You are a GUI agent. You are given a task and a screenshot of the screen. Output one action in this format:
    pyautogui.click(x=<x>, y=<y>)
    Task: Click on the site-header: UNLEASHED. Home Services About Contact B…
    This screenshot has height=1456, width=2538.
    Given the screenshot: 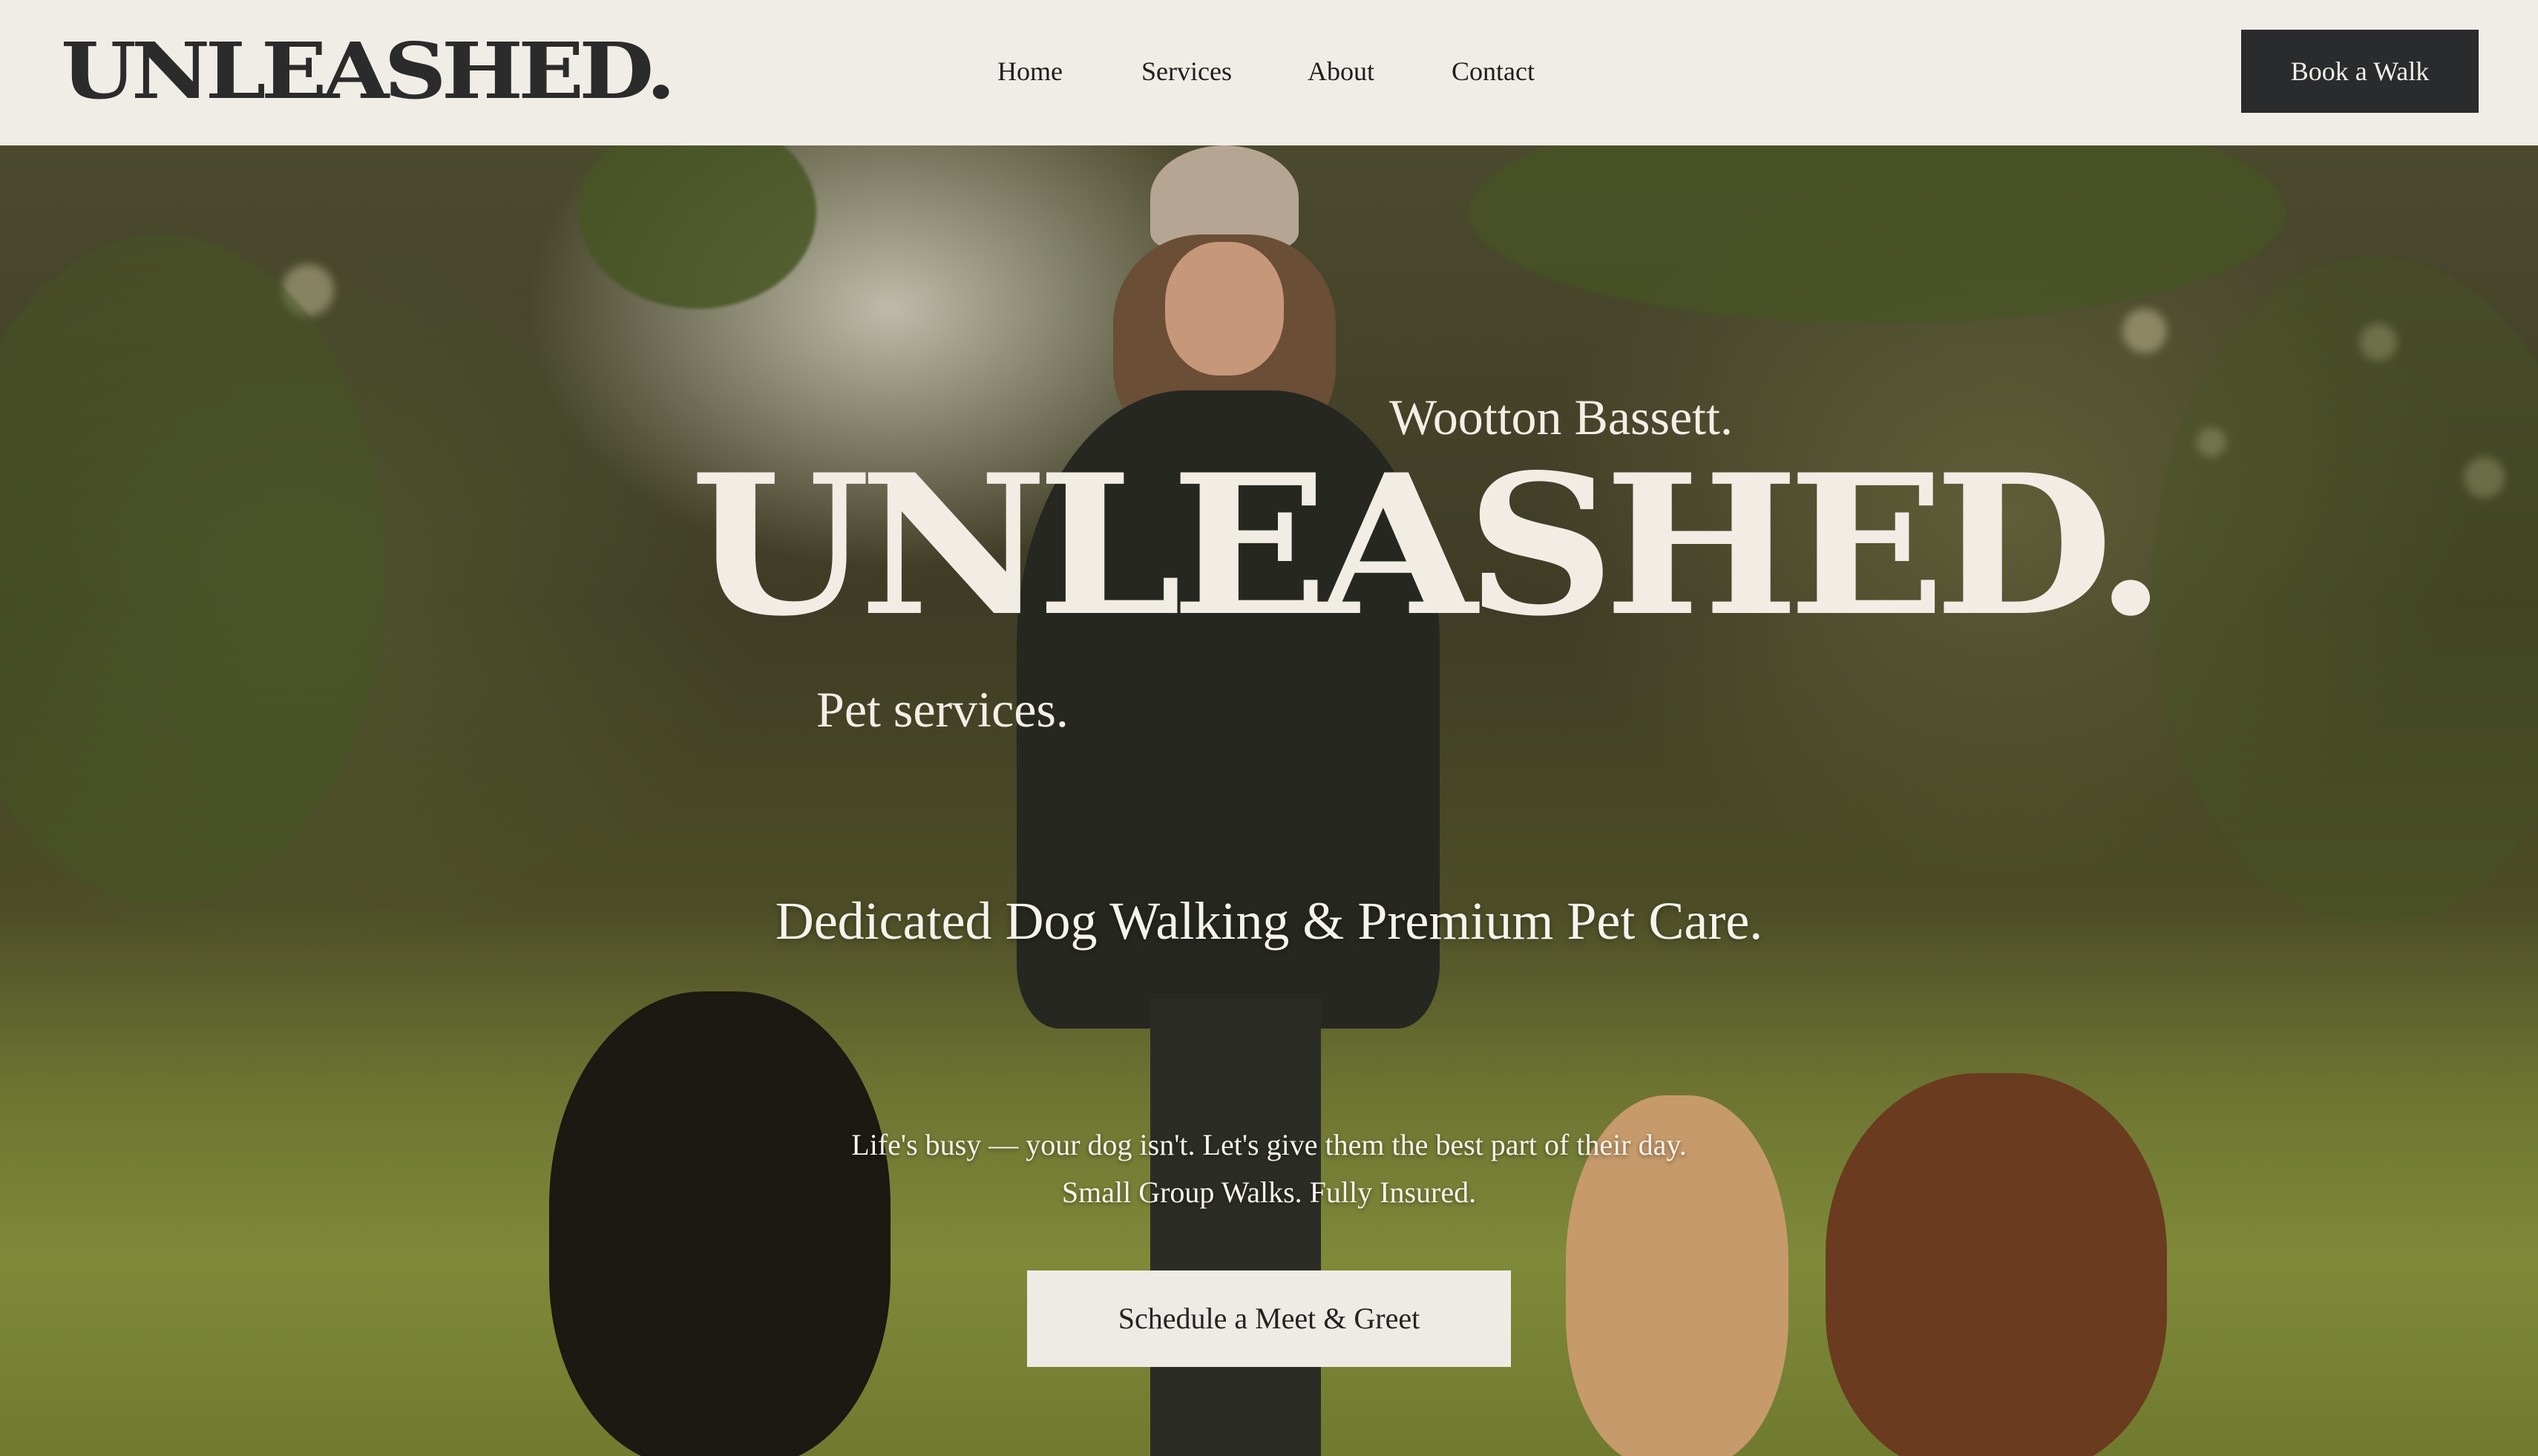 What is the action you would take?
    pyautogui.click(x=1269, y=73)
    